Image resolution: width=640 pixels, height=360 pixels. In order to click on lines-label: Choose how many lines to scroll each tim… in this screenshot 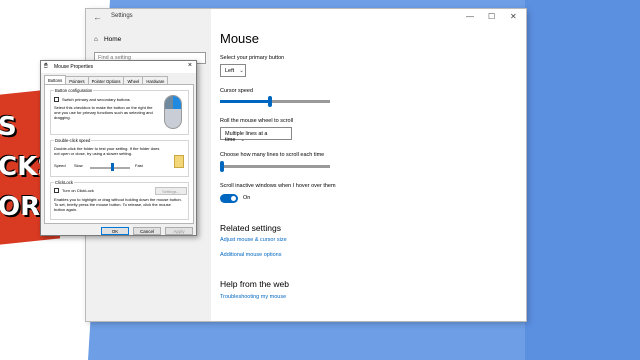, I will do `click(272, 155)`.